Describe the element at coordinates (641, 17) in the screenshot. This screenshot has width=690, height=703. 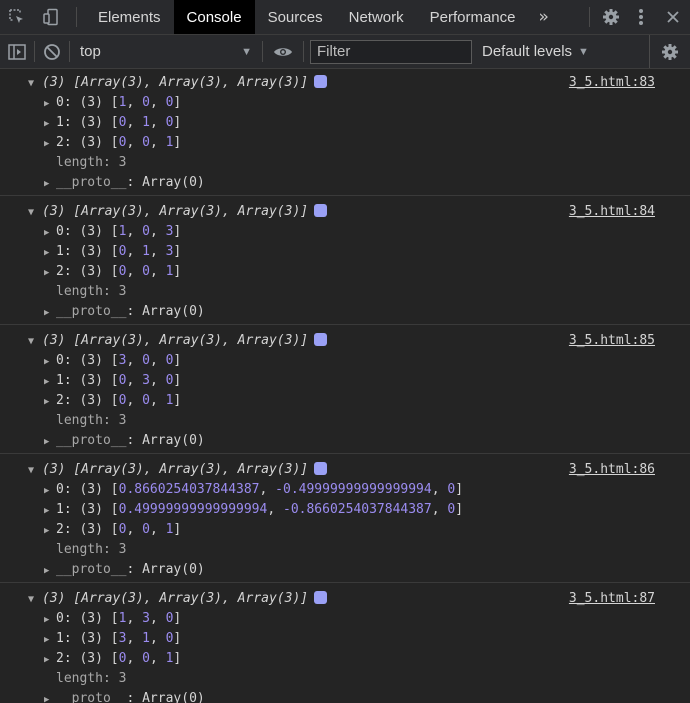
I see `more-options-kebab-icon` at that location.